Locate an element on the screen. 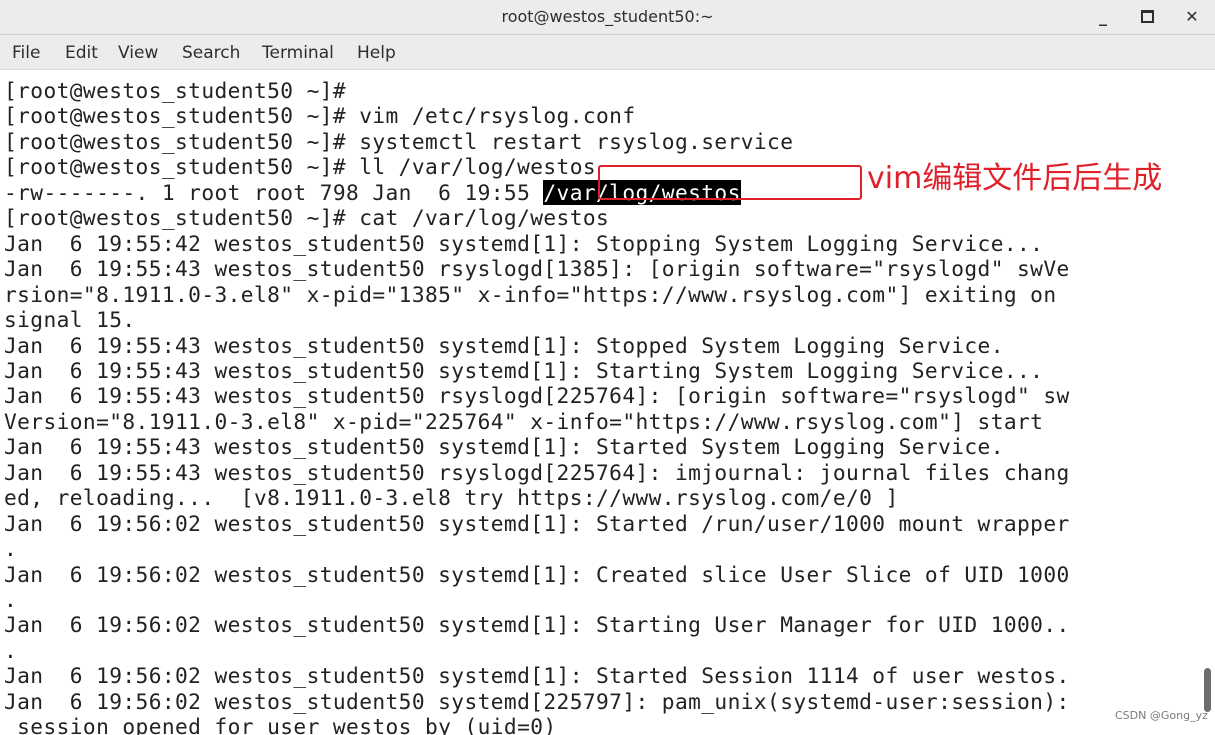 The image size is (1215, 735). scrollbar-track is located at coordinates (1207, 402).